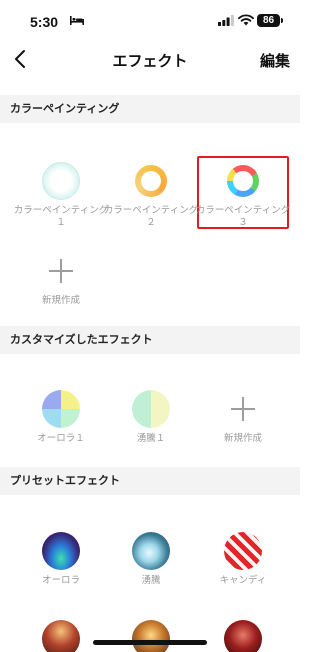  I want to click on preset-aurora-label: オーロラ, so click(60, 580).